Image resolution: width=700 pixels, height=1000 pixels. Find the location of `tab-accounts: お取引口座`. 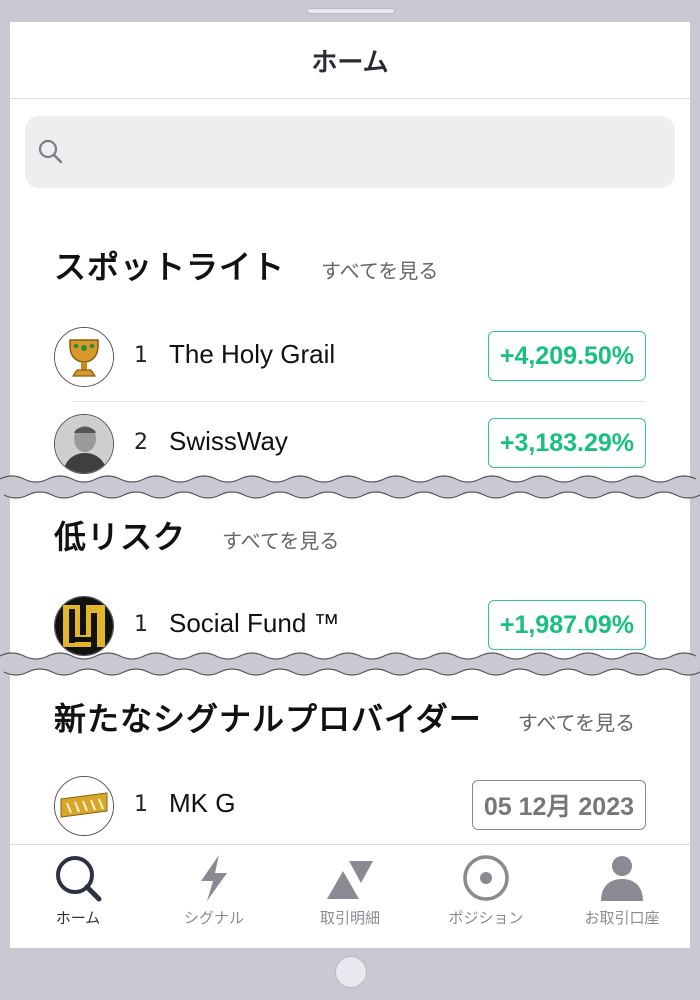

tab-accounts: お取引口座 is located at coordinates (622, 896).